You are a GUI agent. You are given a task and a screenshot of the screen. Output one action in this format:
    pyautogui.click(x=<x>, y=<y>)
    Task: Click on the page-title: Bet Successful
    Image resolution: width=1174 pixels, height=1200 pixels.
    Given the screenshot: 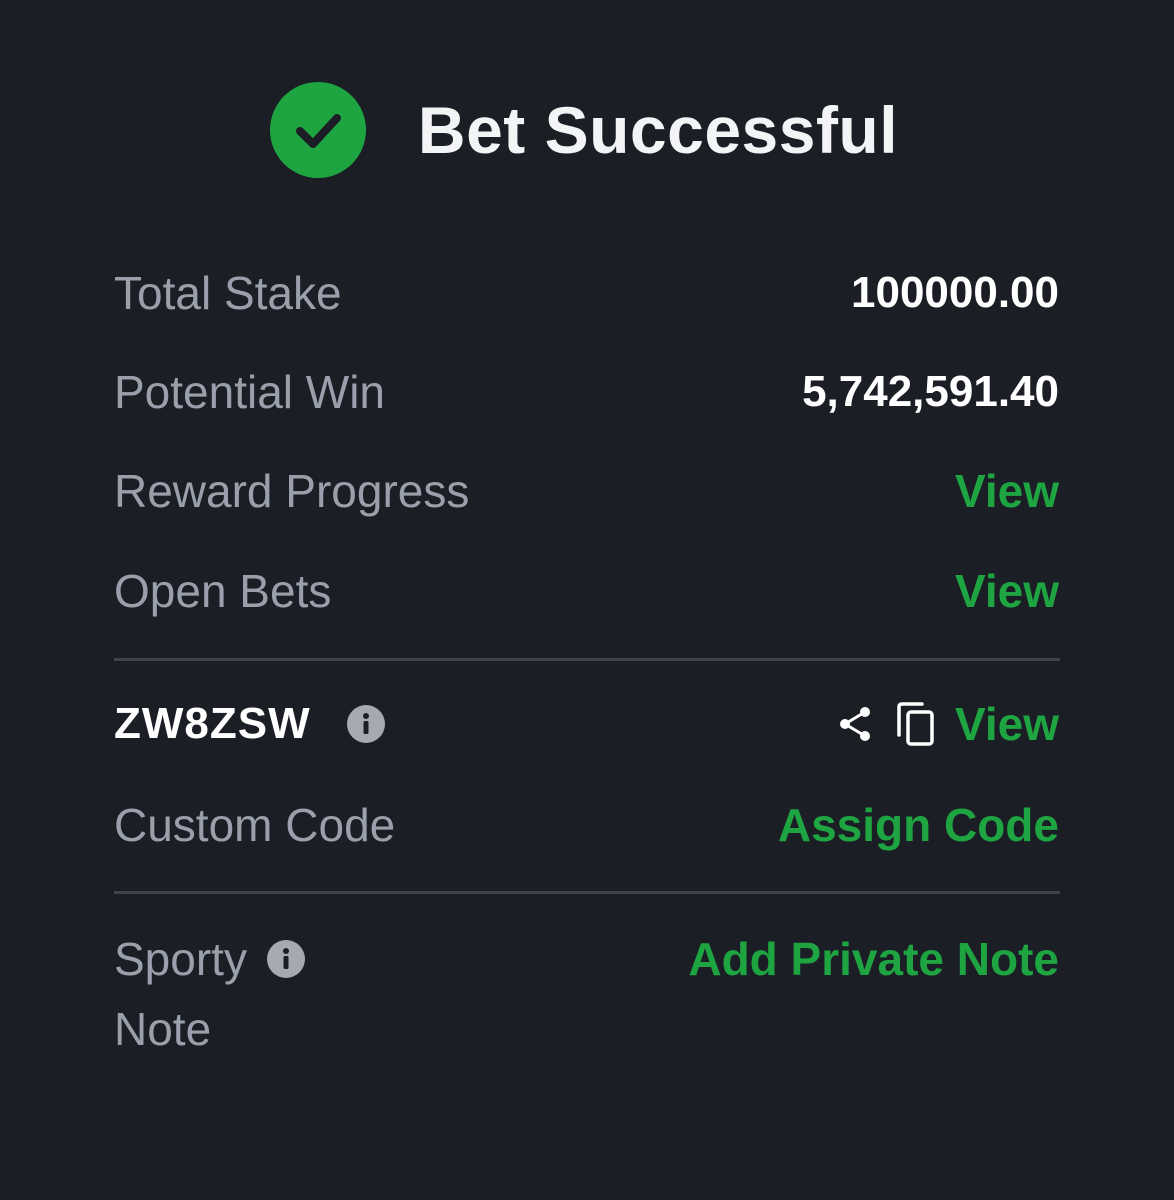 What is the action you would take?
    pyautogui.click(x=658, y=130)
    